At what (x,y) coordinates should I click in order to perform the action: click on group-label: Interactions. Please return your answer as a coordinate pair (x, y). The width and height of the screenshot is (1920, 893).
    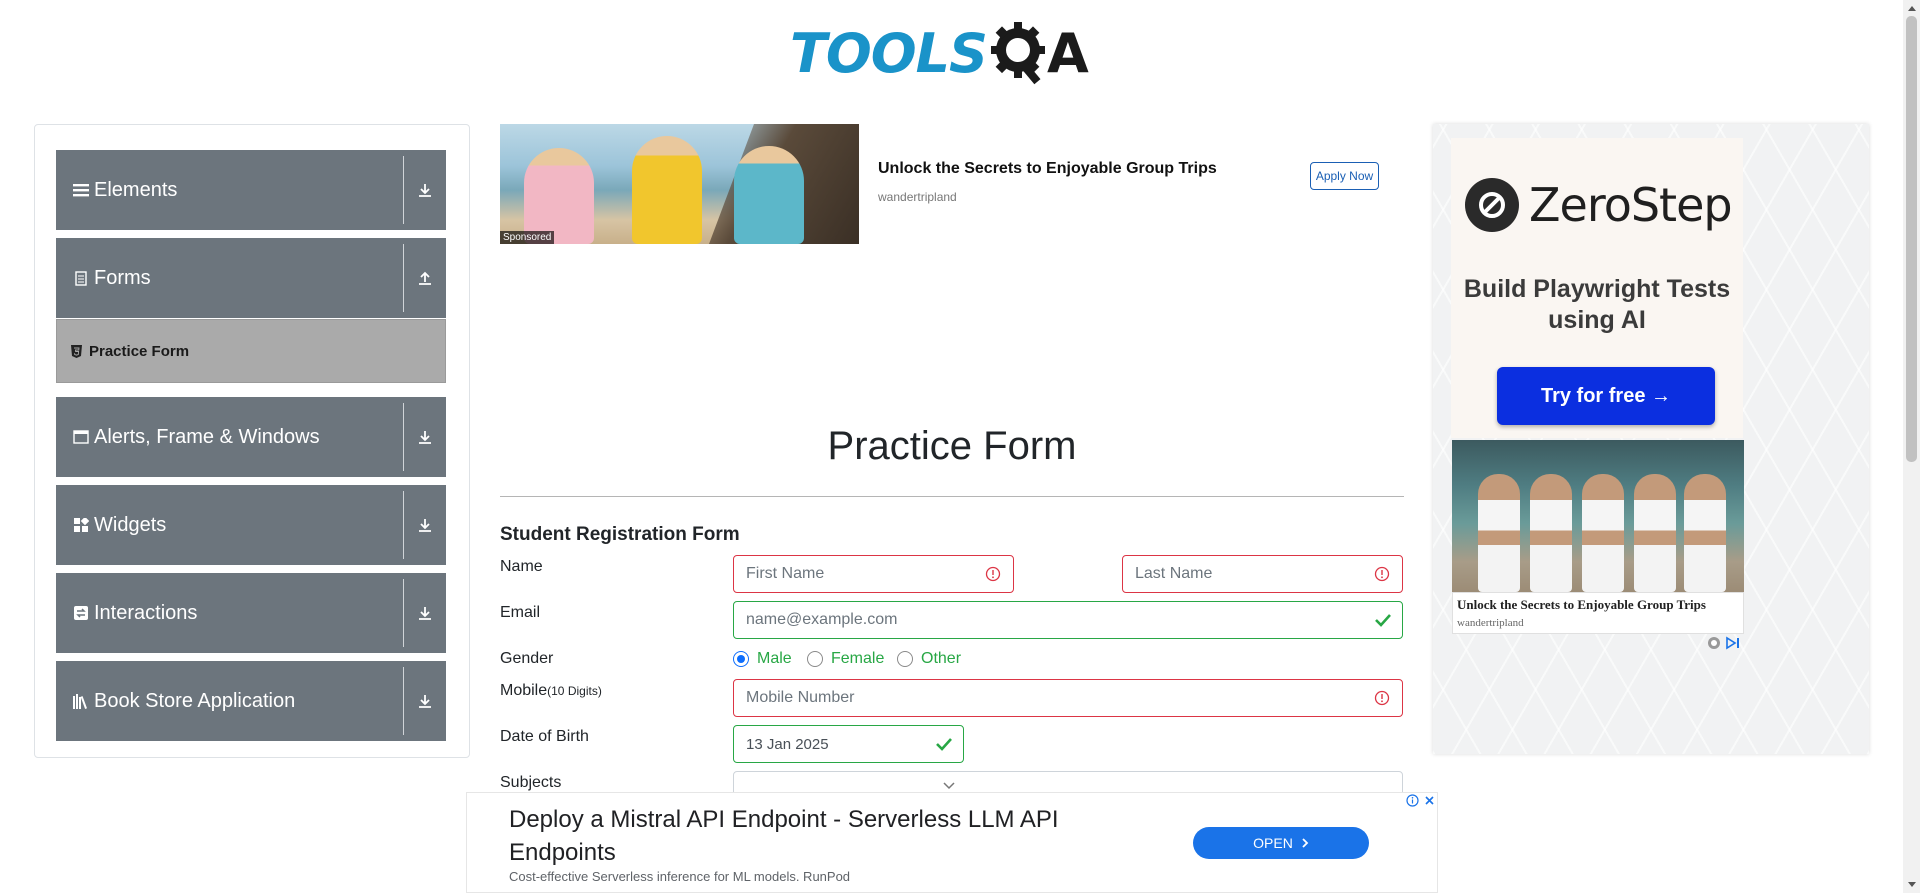
    Looking at the image, I should click on (146, 612).